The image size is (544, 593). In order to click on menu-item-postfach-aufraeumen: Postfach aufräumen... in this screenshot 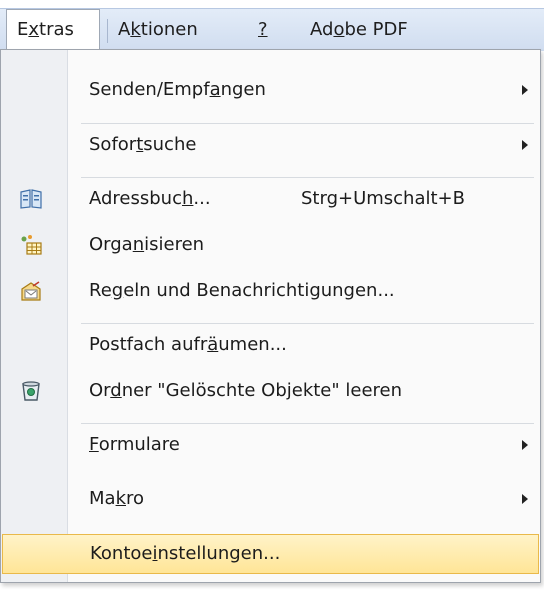, I will do `click(270, 345)`.